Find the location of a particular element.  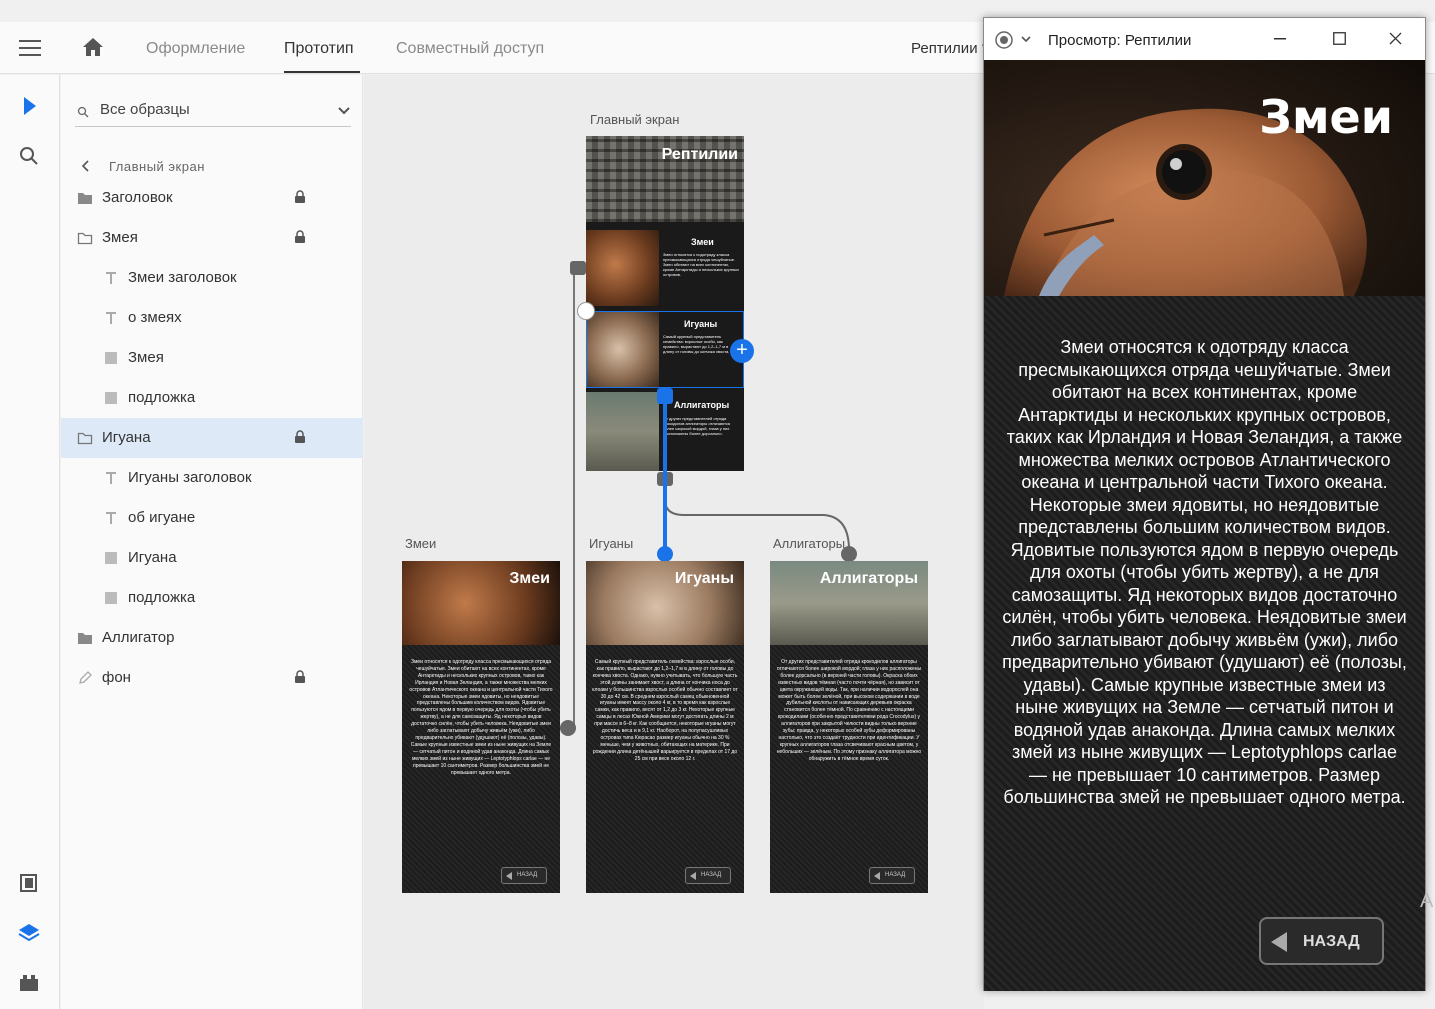

tab-share: Совместный доступ is located at coordinates (470, 49).